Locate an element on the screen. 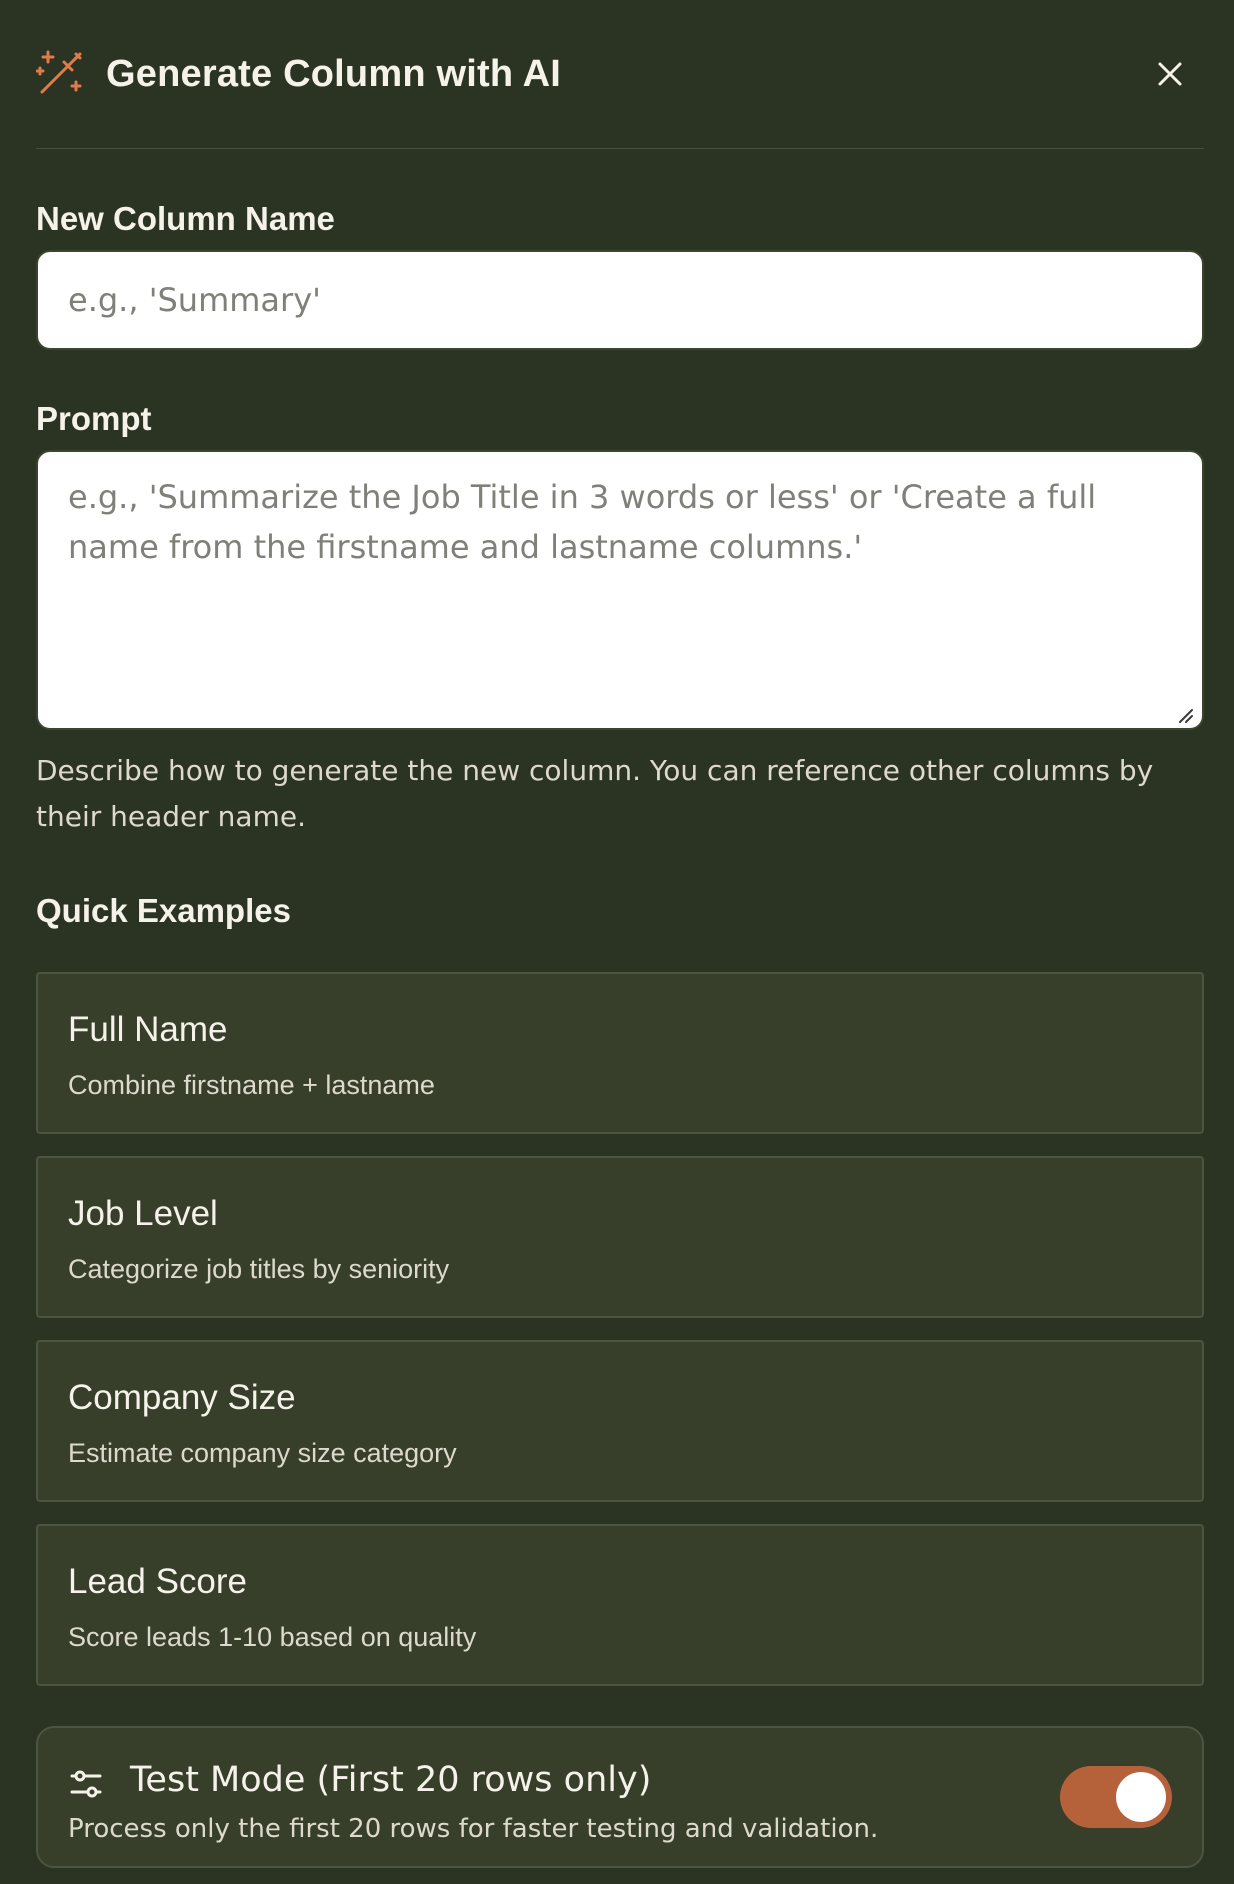 The width and height of the screenshot is (1234, 1884). prompt-label: Prompt is located at coordinates (94, 418).